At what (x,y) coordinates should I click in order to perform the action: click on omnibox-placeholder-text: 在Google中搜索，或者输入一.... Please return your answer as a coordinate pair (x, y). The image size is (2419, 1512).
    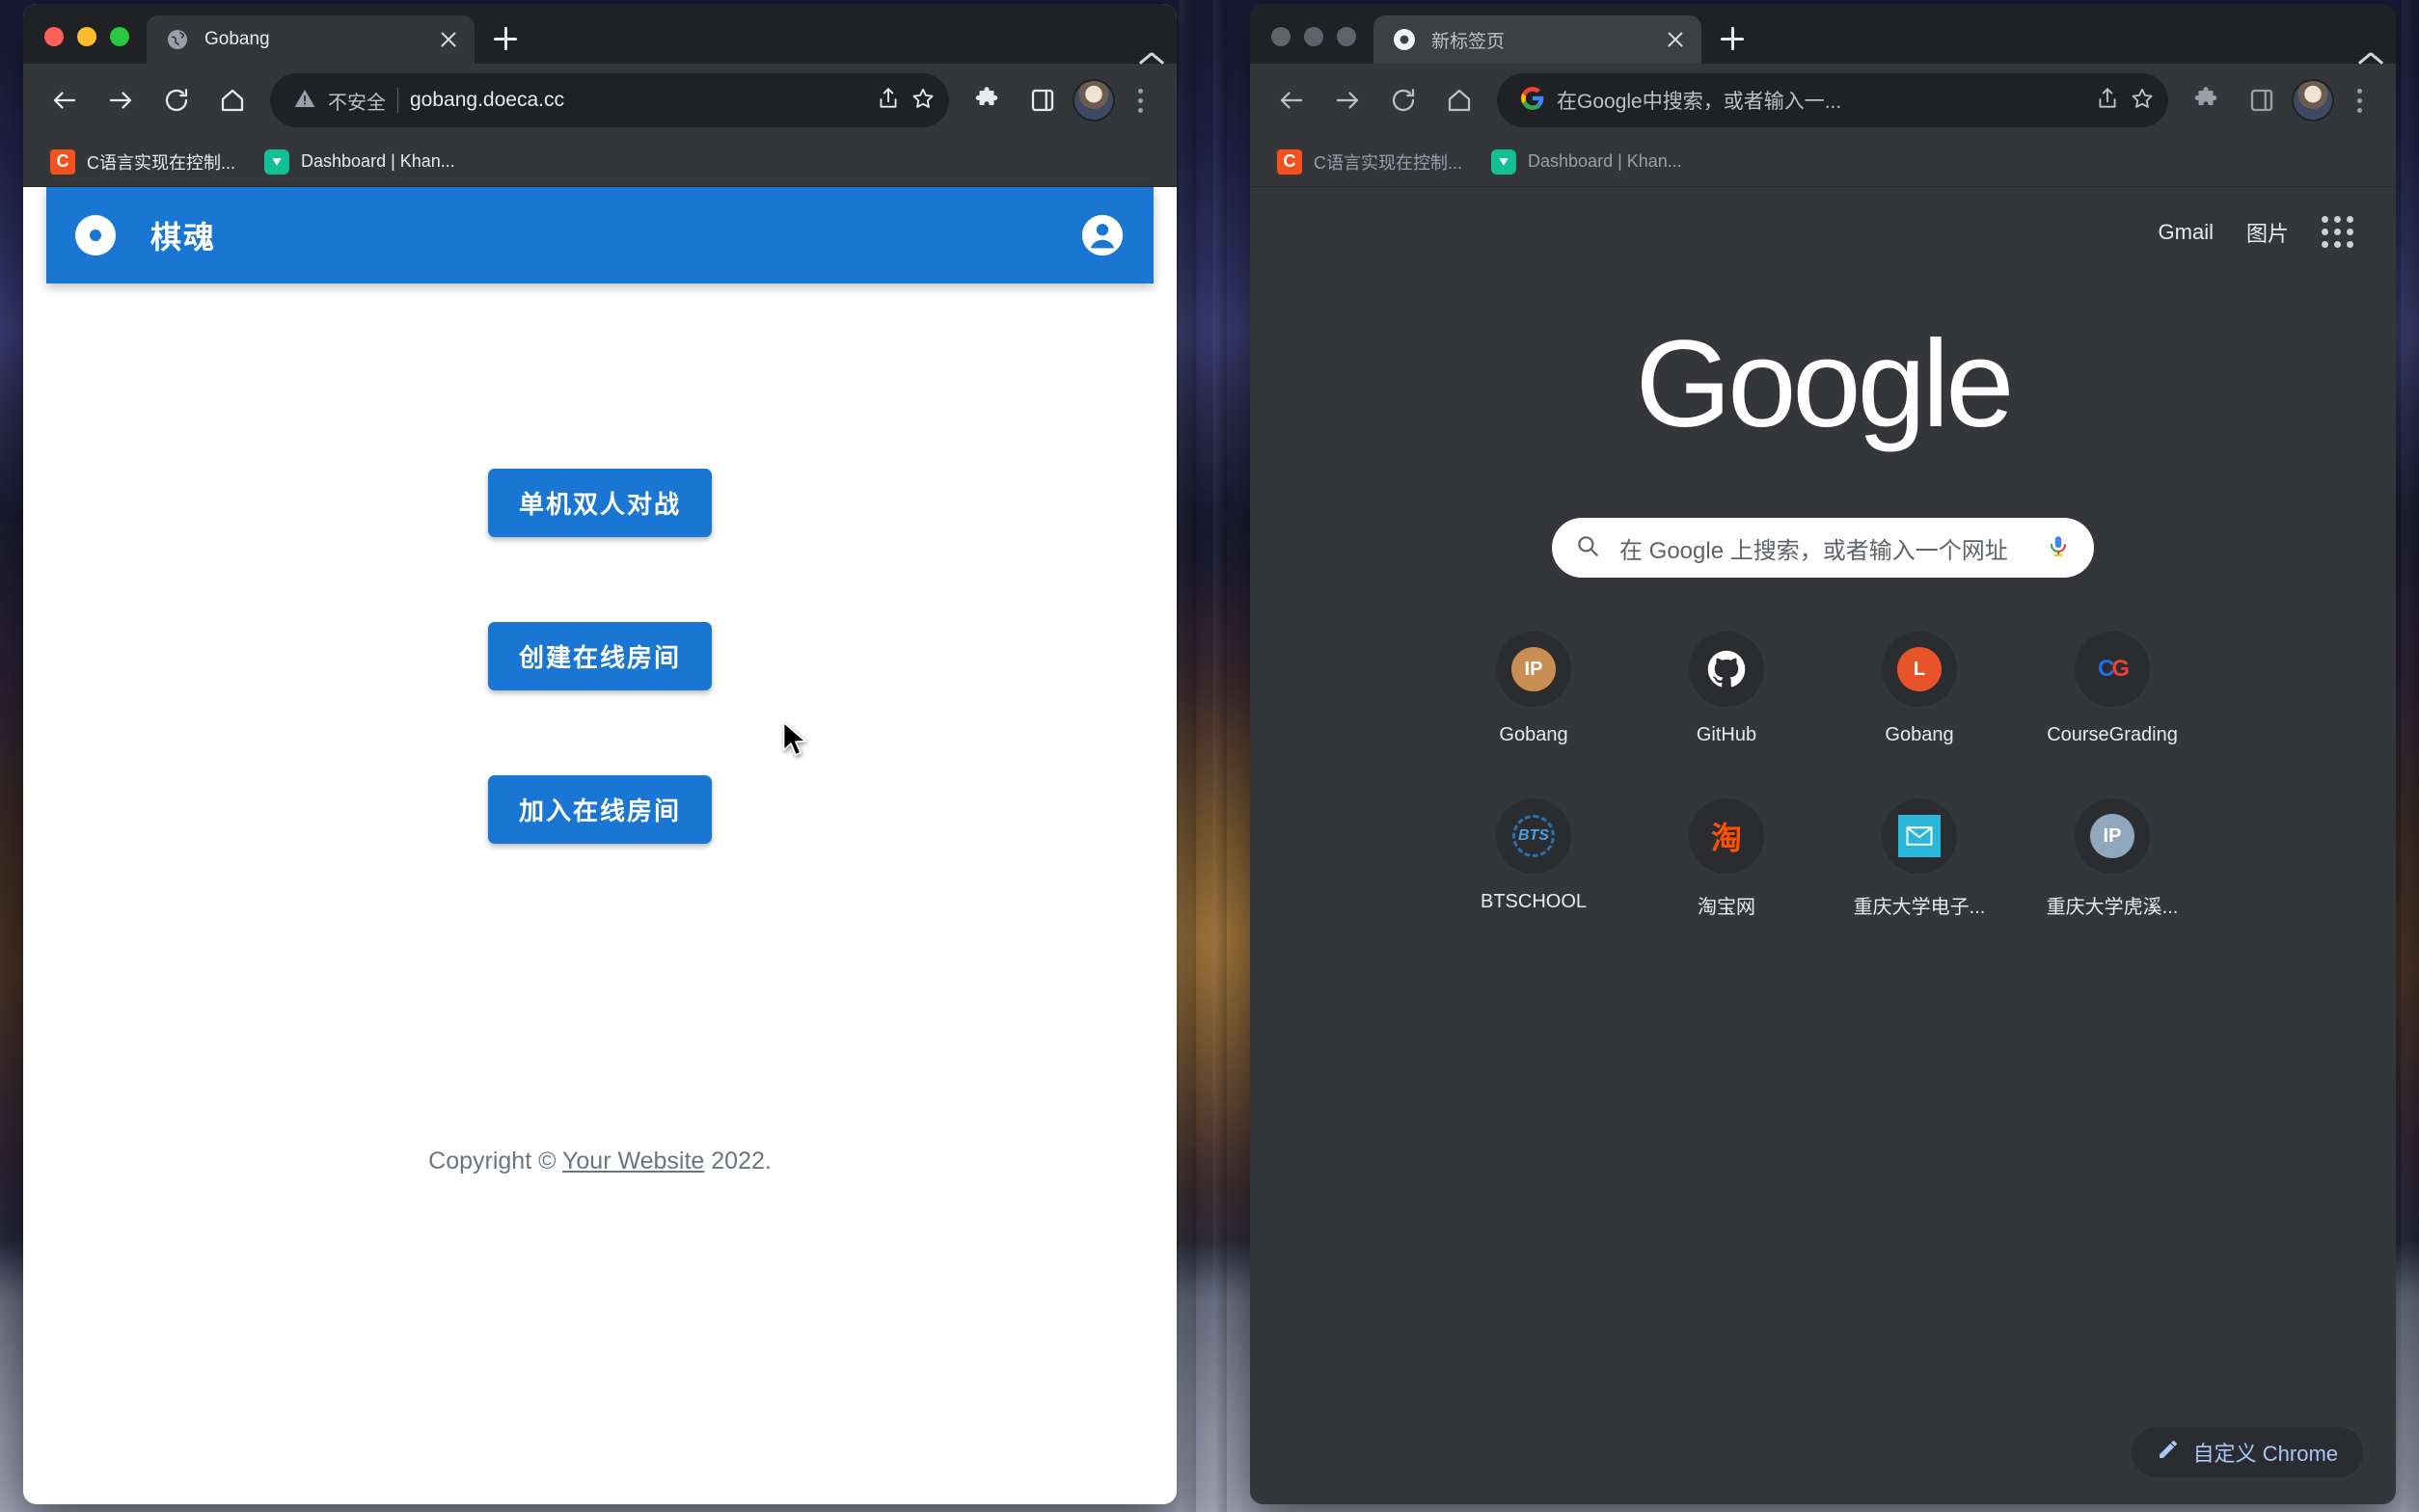
    Looking at the image, I should click on (1699, 102).